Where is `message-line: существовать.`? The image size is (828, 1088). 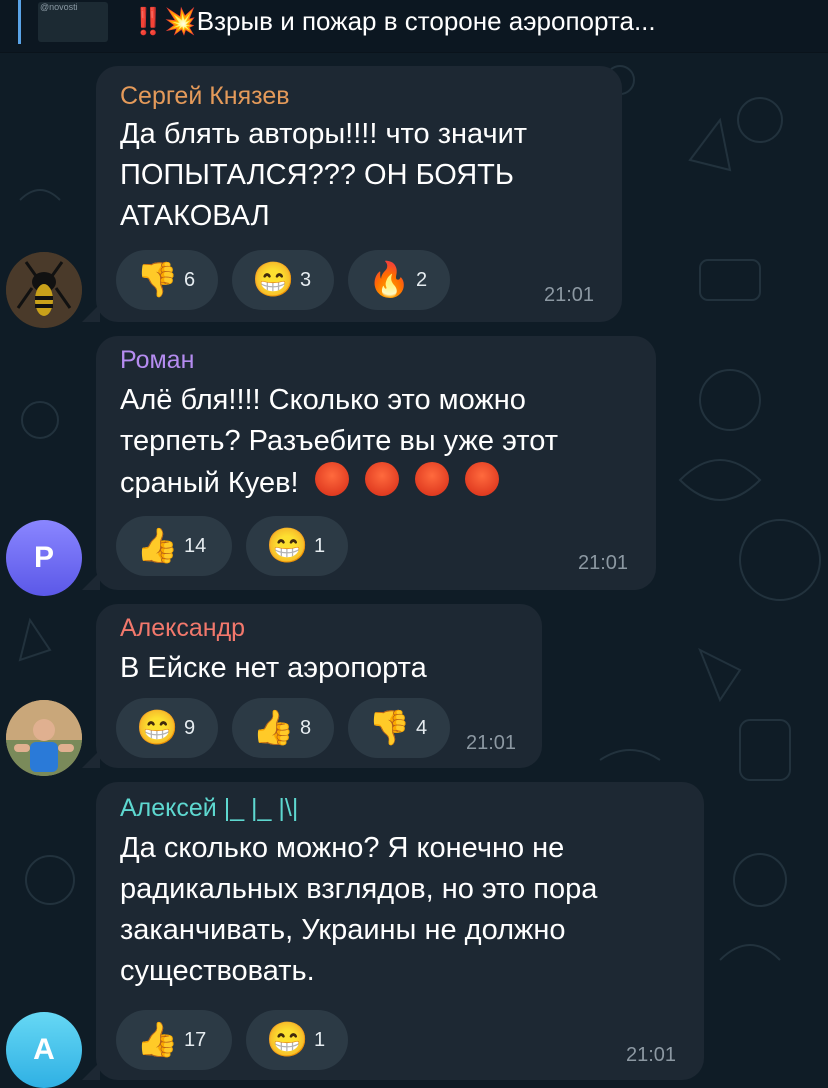
message-line: существовать. is located at coordinates (217, 971).